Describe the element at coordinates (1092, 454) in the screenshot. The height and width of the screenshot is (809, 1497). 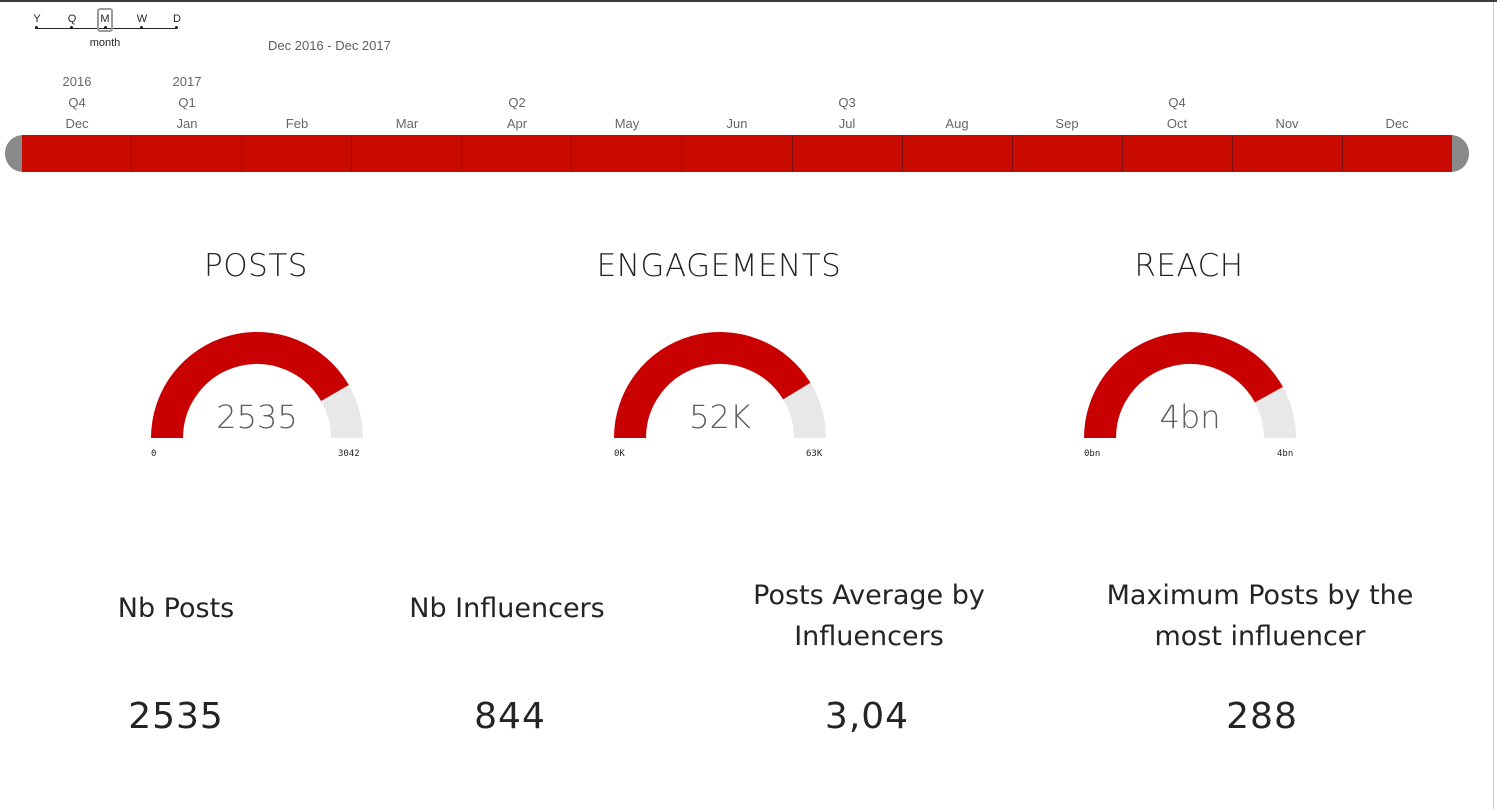
I see `gauge-min-reach: 0bn` at that location.